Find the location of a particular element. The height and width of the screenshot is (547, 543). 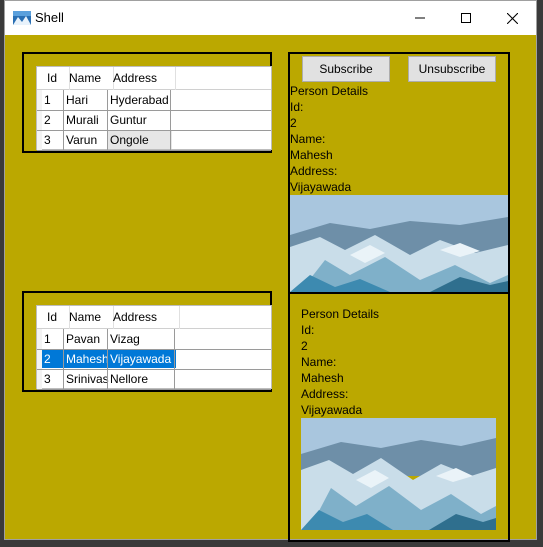

minimize-button is located at coordinates (420, 18).